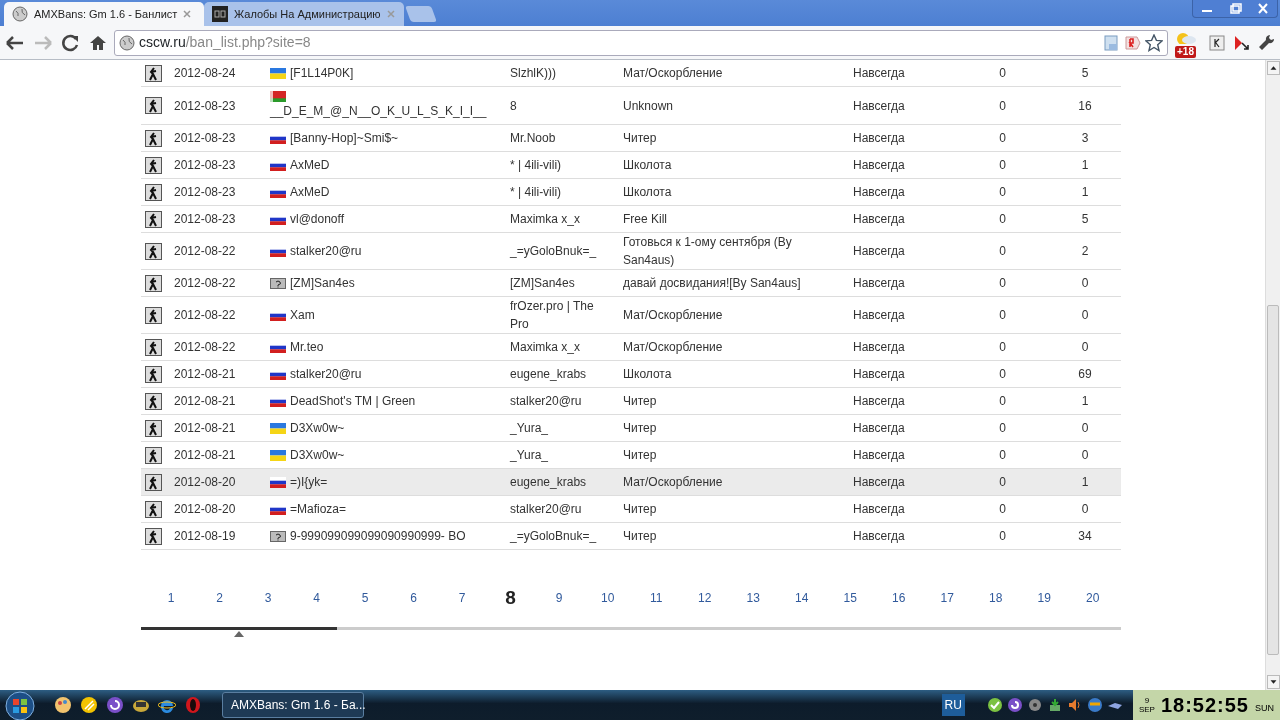 The height and width of the screenshot is (720, 1280). I want to click on date-cell-text: 2012-08-19, so click(205, 536).